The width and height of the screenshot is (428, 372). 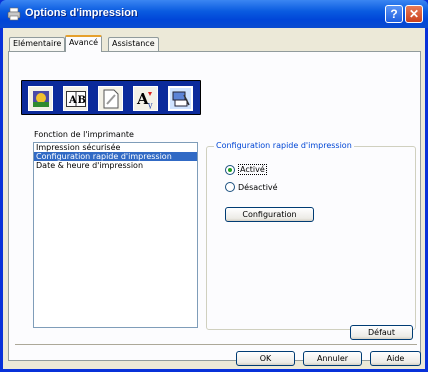 I want to click on quick-print-group-title: Configuration rapide d'impression, so click(x=284, y=145).